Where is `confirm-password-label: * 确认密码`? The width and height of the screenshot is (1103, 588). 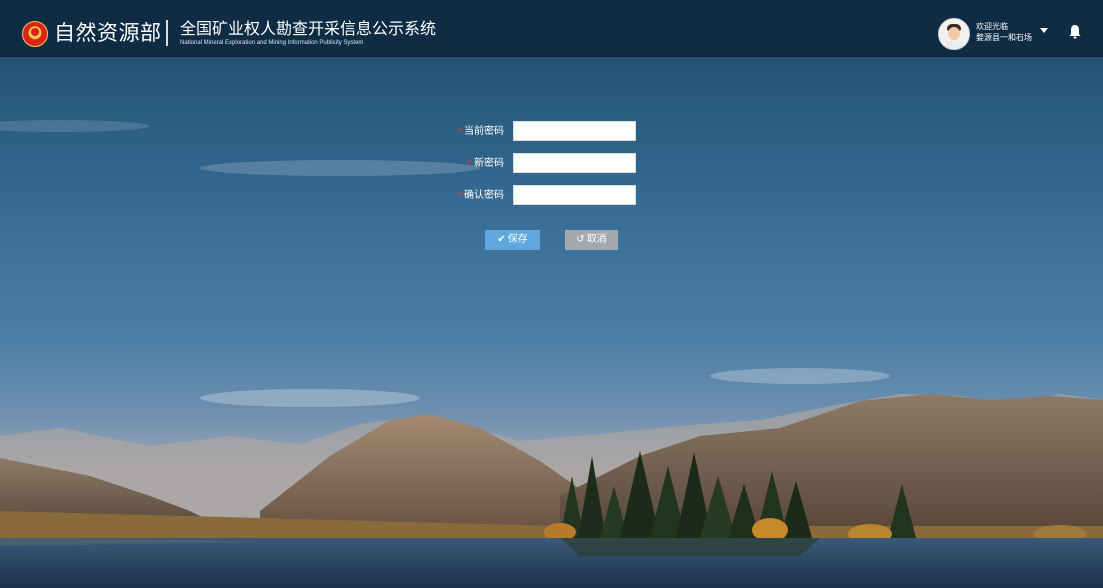 confirm-password-label: * 确认密码 is located at coordinates (480, 196).